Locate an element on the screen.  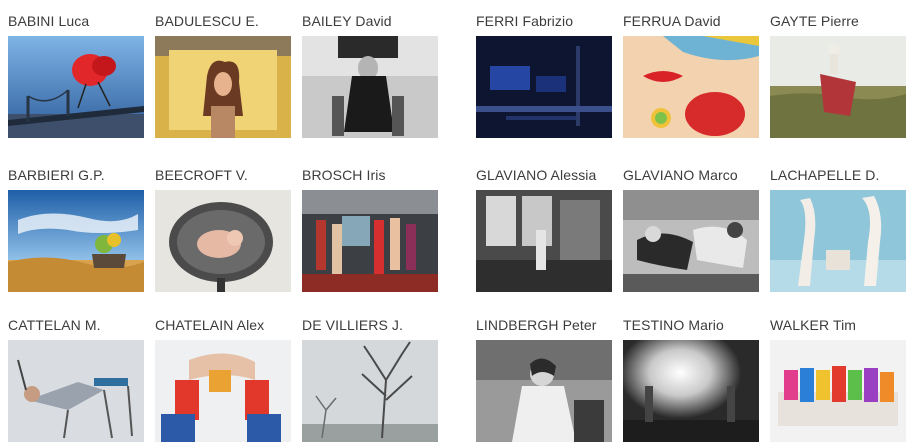
photographer-card: BADULESCU E. is located at coordinates (223, 75).